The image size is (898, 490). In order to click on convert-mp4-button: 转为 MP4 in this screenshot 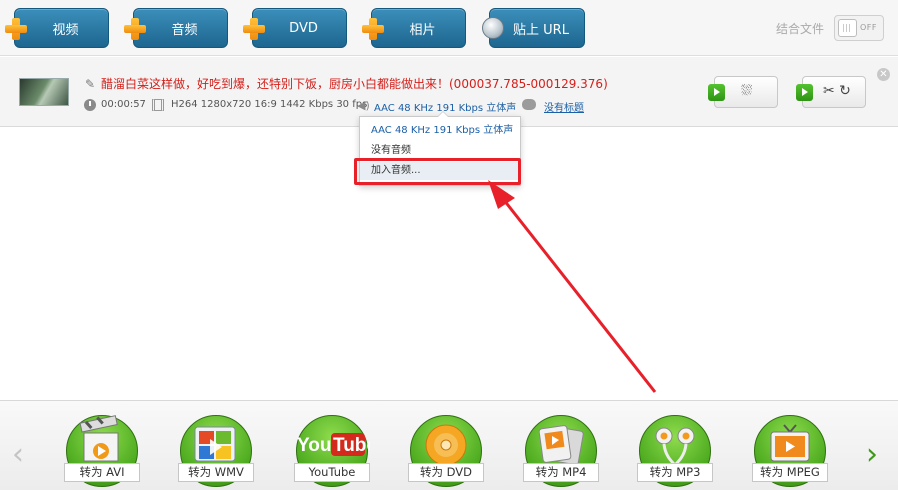, I will do `click(561, 451)`.